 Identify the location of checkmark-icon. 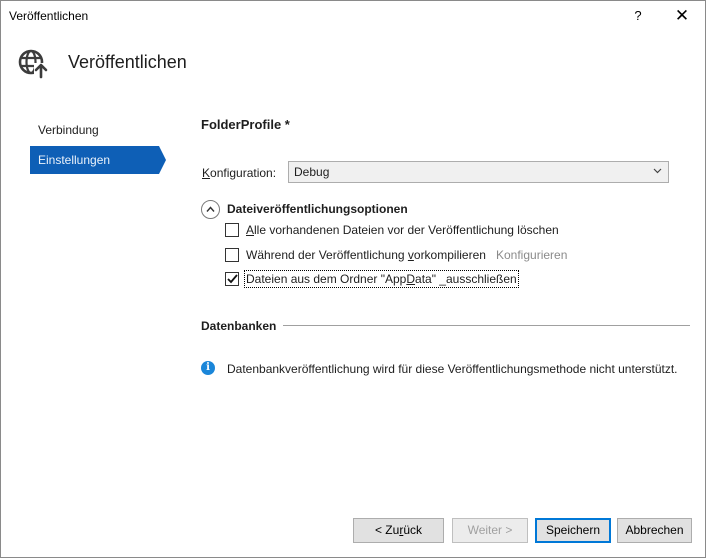
(232, 279).